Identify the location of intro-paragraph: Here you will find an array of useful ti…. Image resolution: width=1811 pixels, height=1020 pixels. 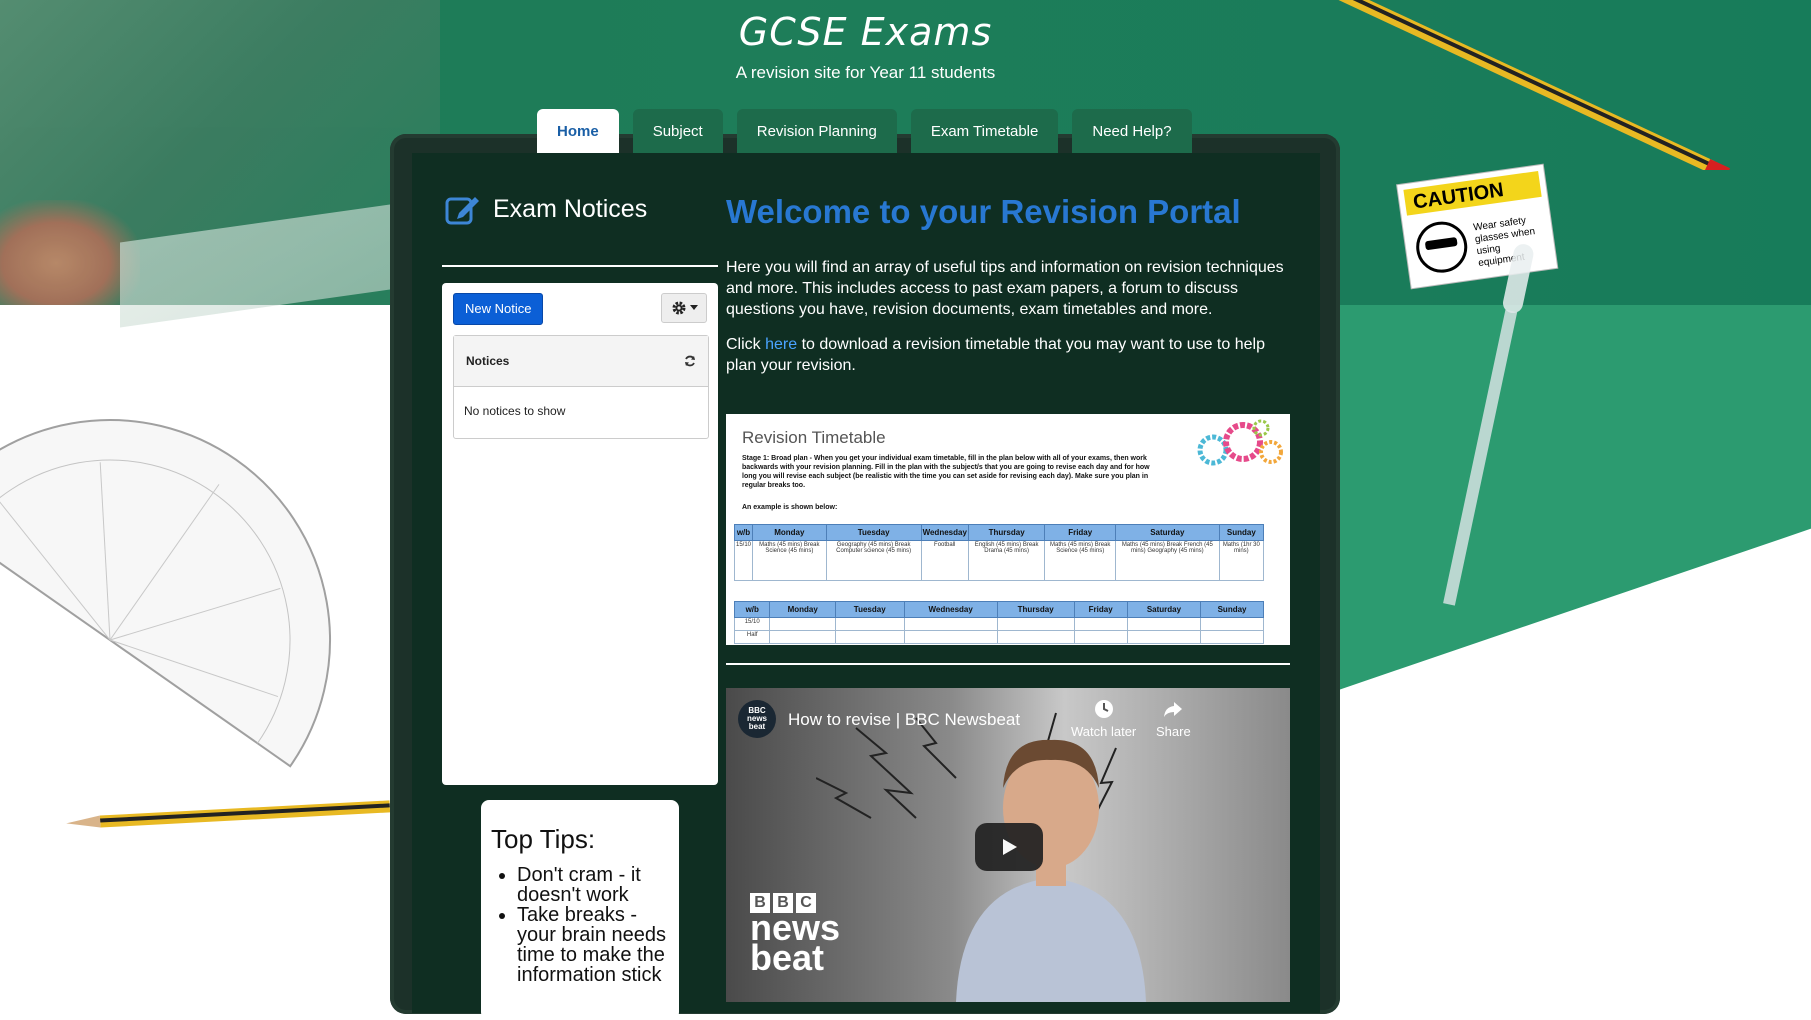
(1005, 288).